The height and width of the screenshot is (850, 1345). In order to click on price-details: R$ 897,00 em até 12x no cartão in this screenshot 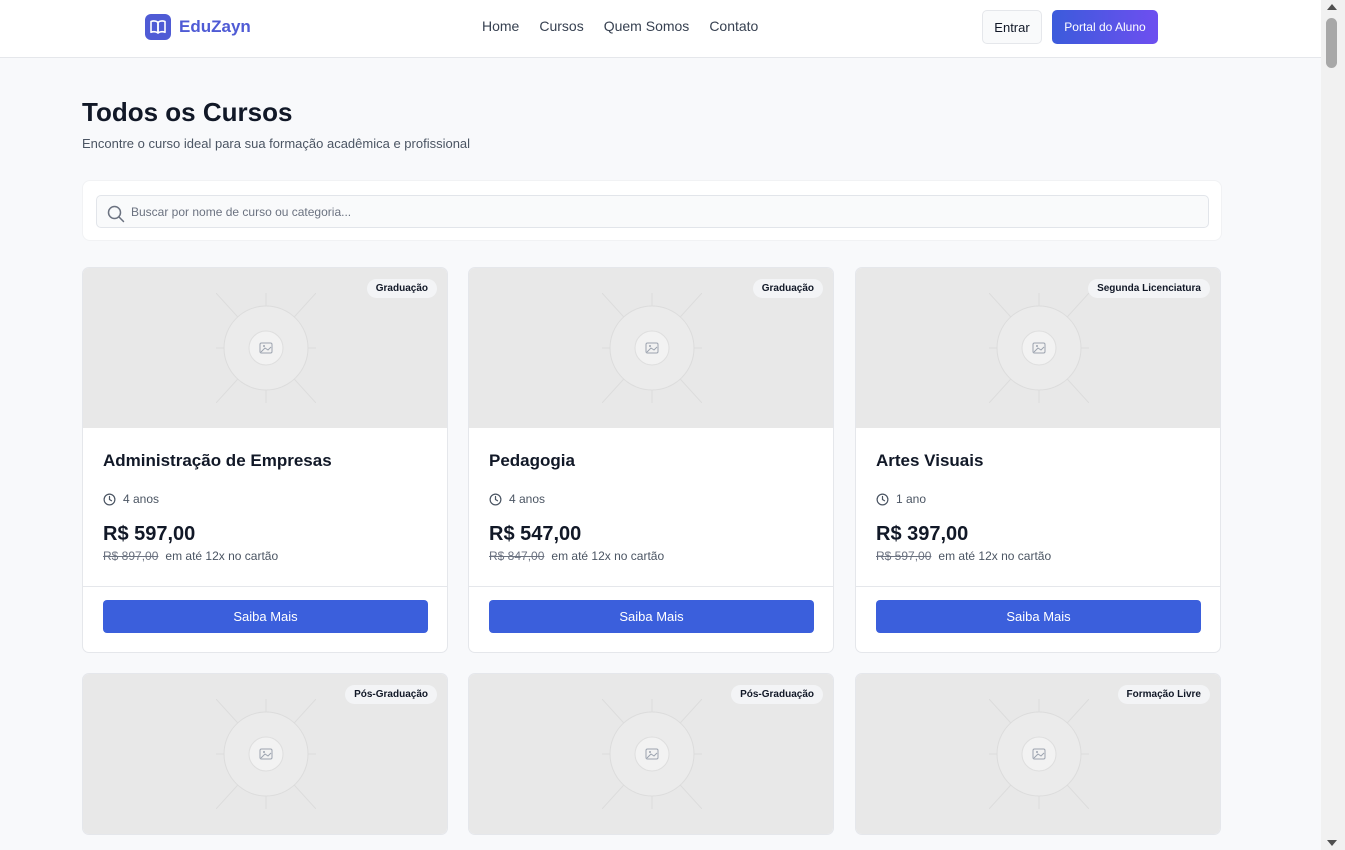, I will do `click(190, 556)`.